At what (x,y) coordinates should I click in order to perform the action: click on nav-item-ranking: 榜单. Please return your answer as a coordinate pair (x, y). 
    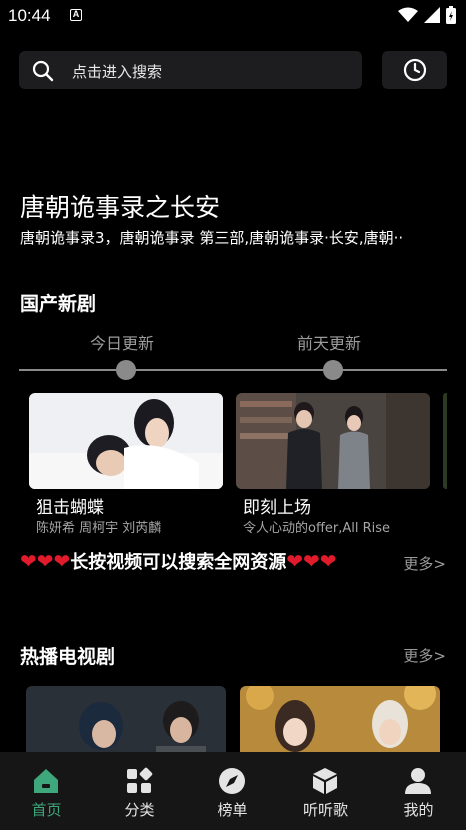
    Looking at the image, I should click on (232, 791).